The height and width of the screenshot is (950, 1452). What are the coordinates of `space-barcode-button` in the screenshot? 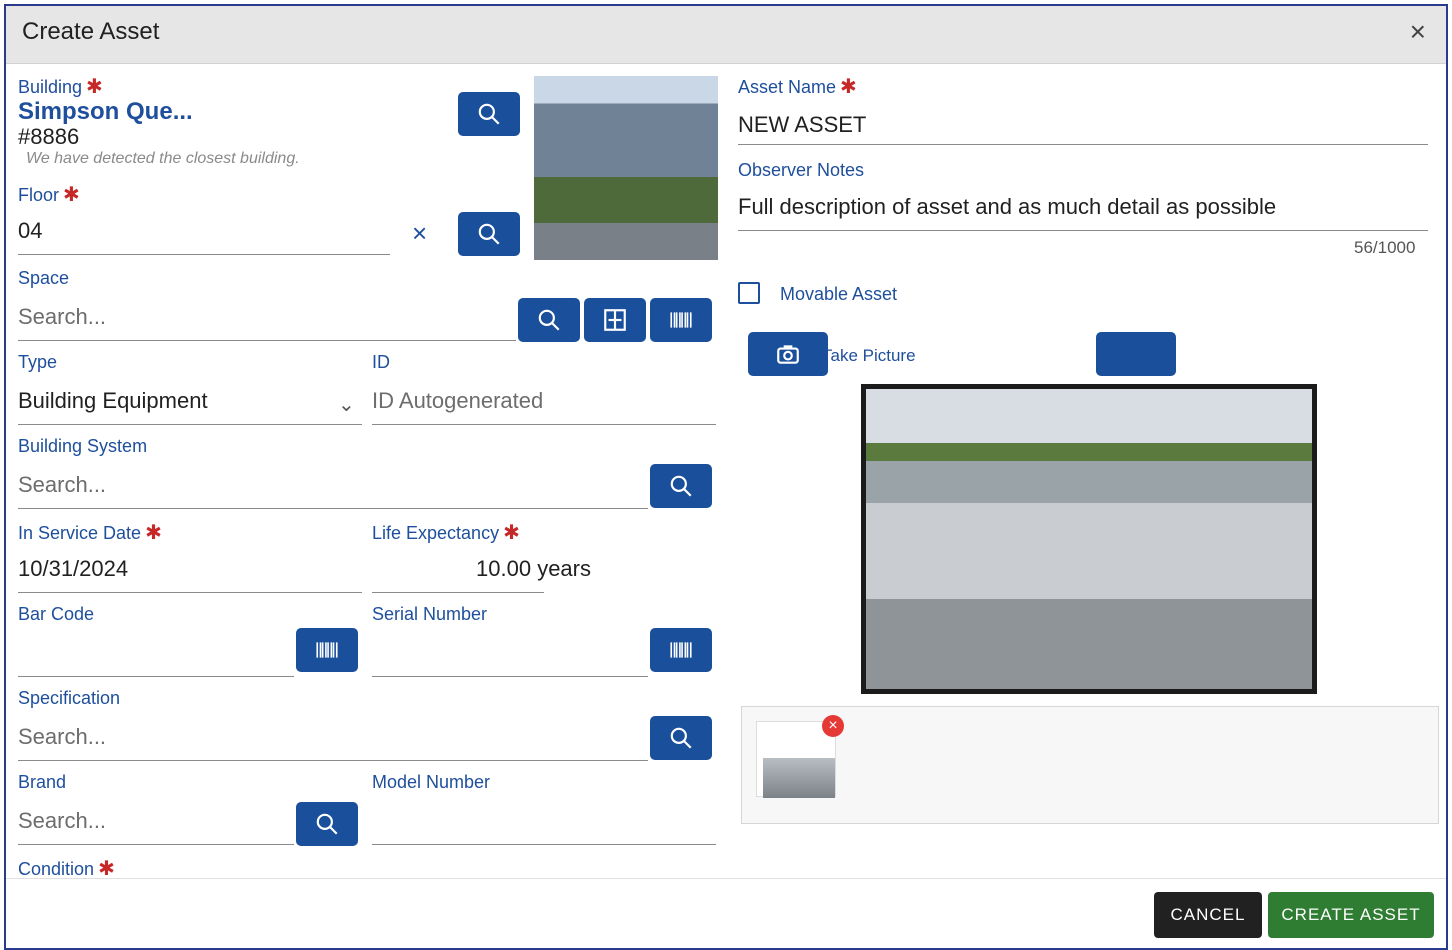 It's located at (681, 320).